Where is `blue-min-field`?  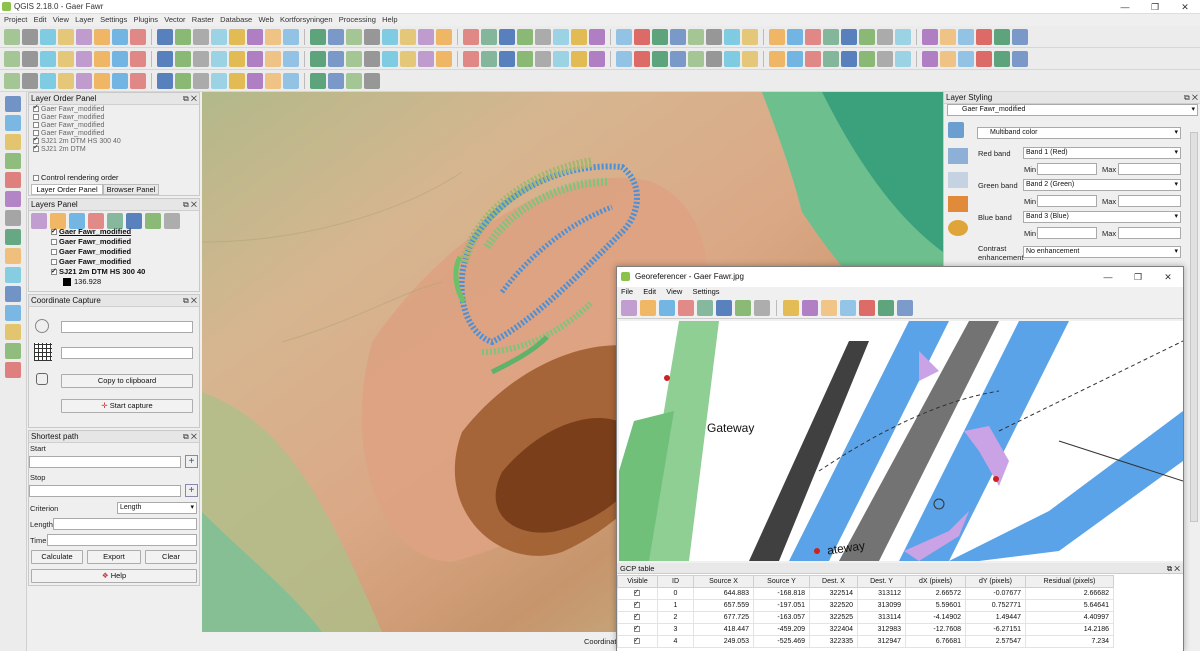 blue-min-field is located at coordinates (1067, 233).